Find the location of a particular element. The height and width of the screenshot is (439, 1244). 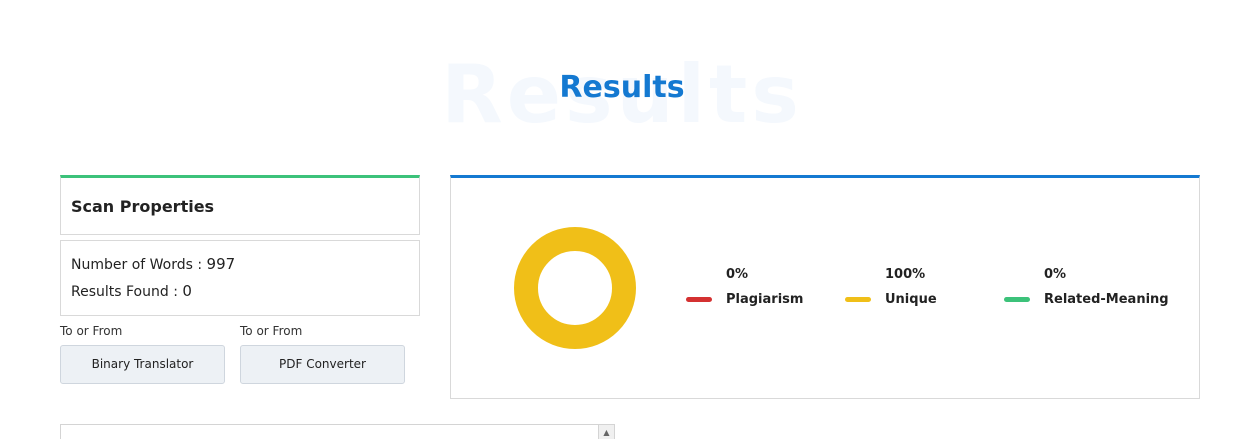

word-count-value: 997 is located at coordinates (221, 264).